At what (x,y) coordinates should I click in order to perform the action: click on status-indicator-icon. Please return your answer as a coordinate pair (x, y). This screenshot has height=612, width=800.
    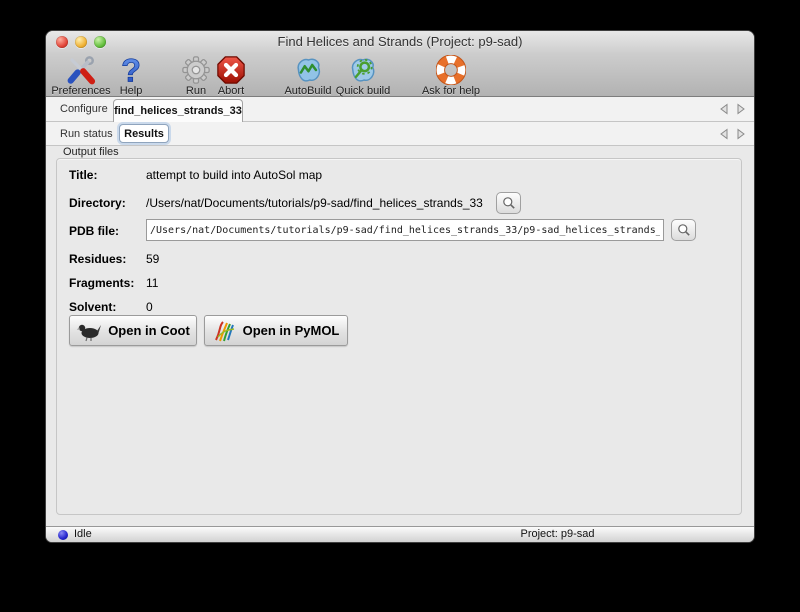
    Looking at the image, I should click on (63, 535).